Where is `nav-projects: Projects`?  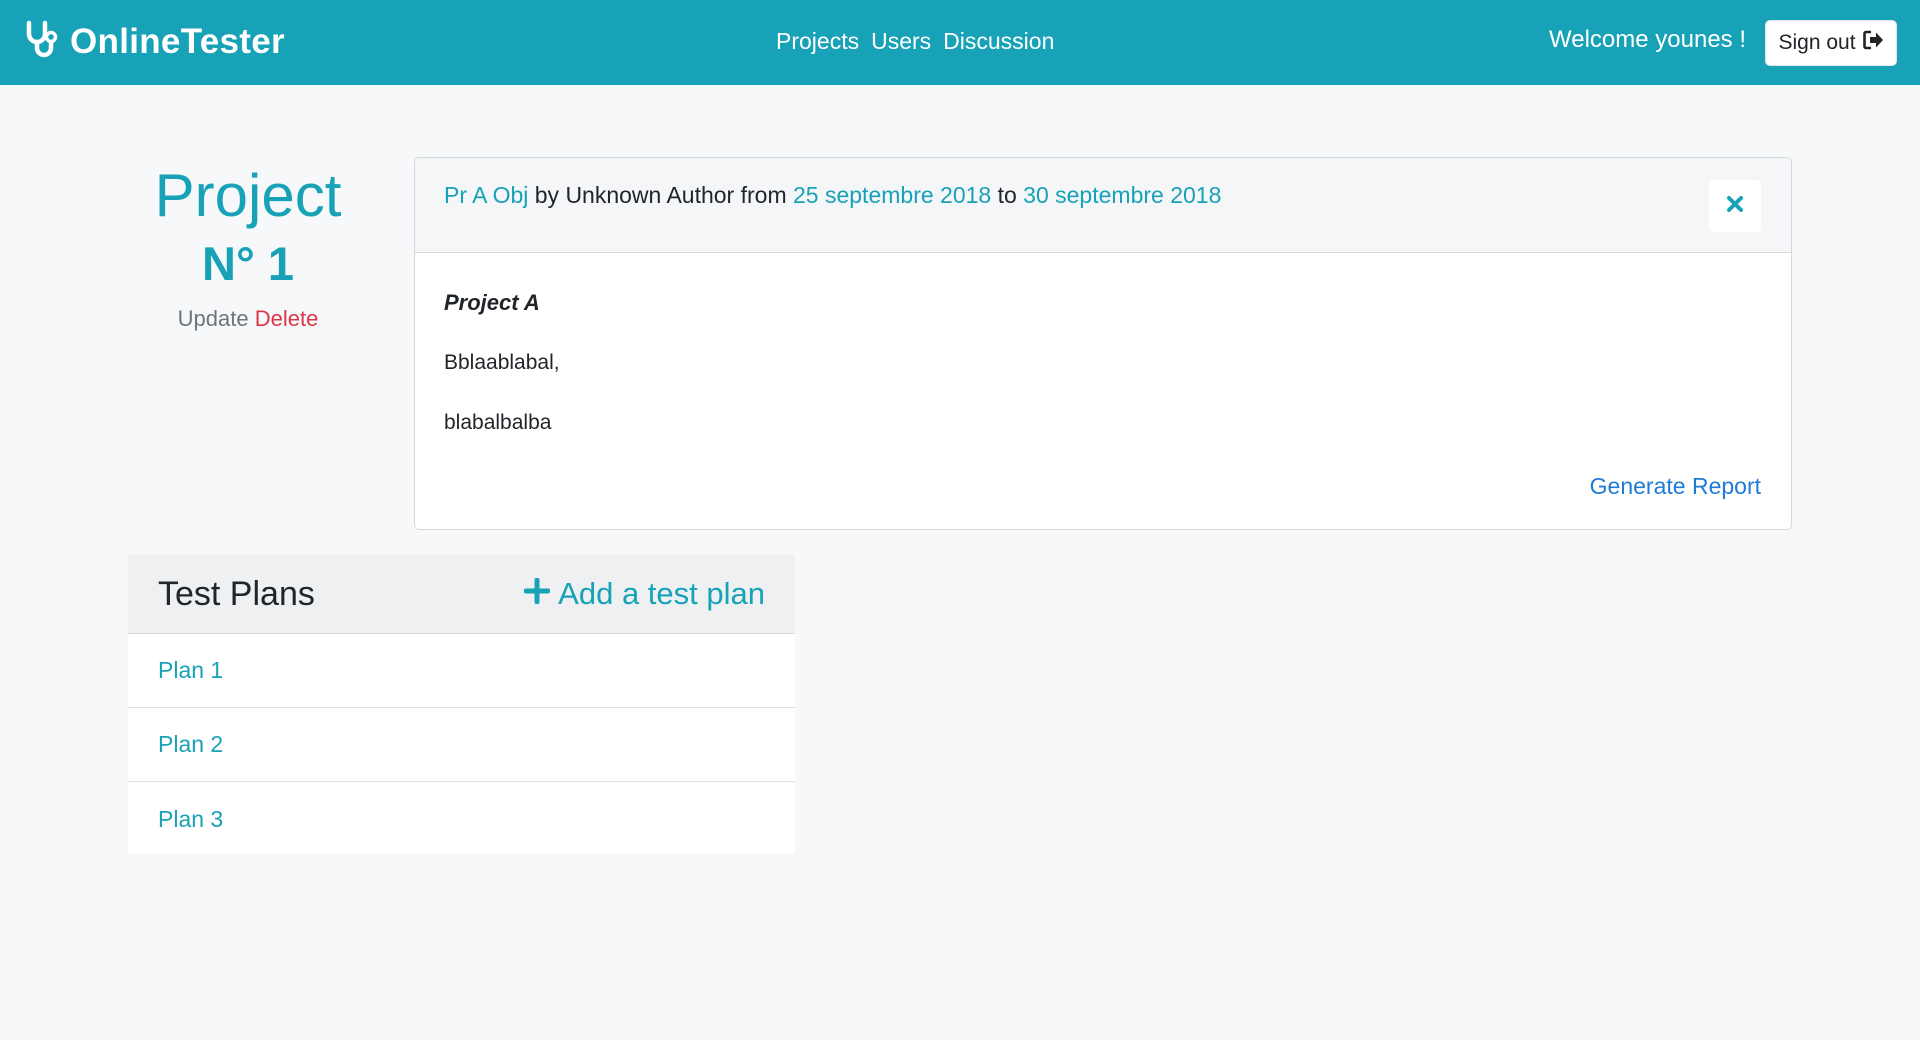
nav-projects: Projects is located at coordinates (817, 41).